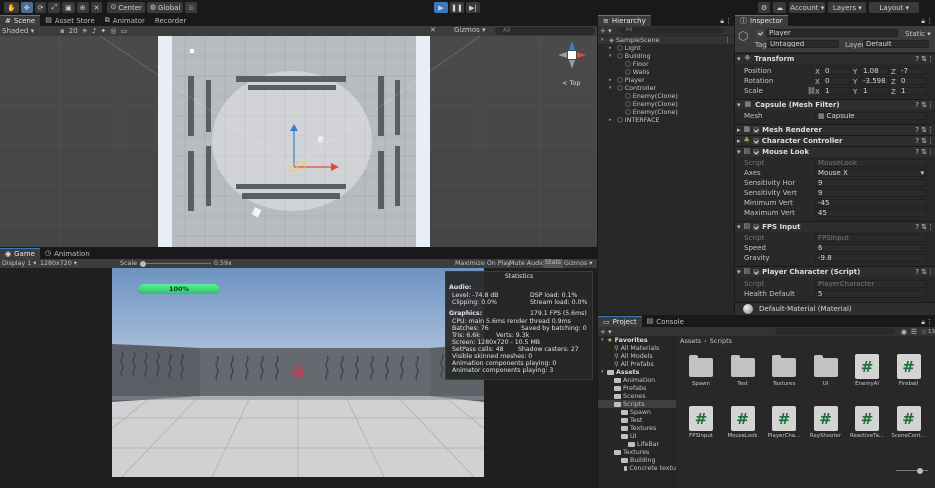 This screenshot has width=935, height=488. What do you see at coordinates (930, 227) in the screenshot?
I see `fps-input-menu-icon: ⋮` at bounding box center [930, 227].